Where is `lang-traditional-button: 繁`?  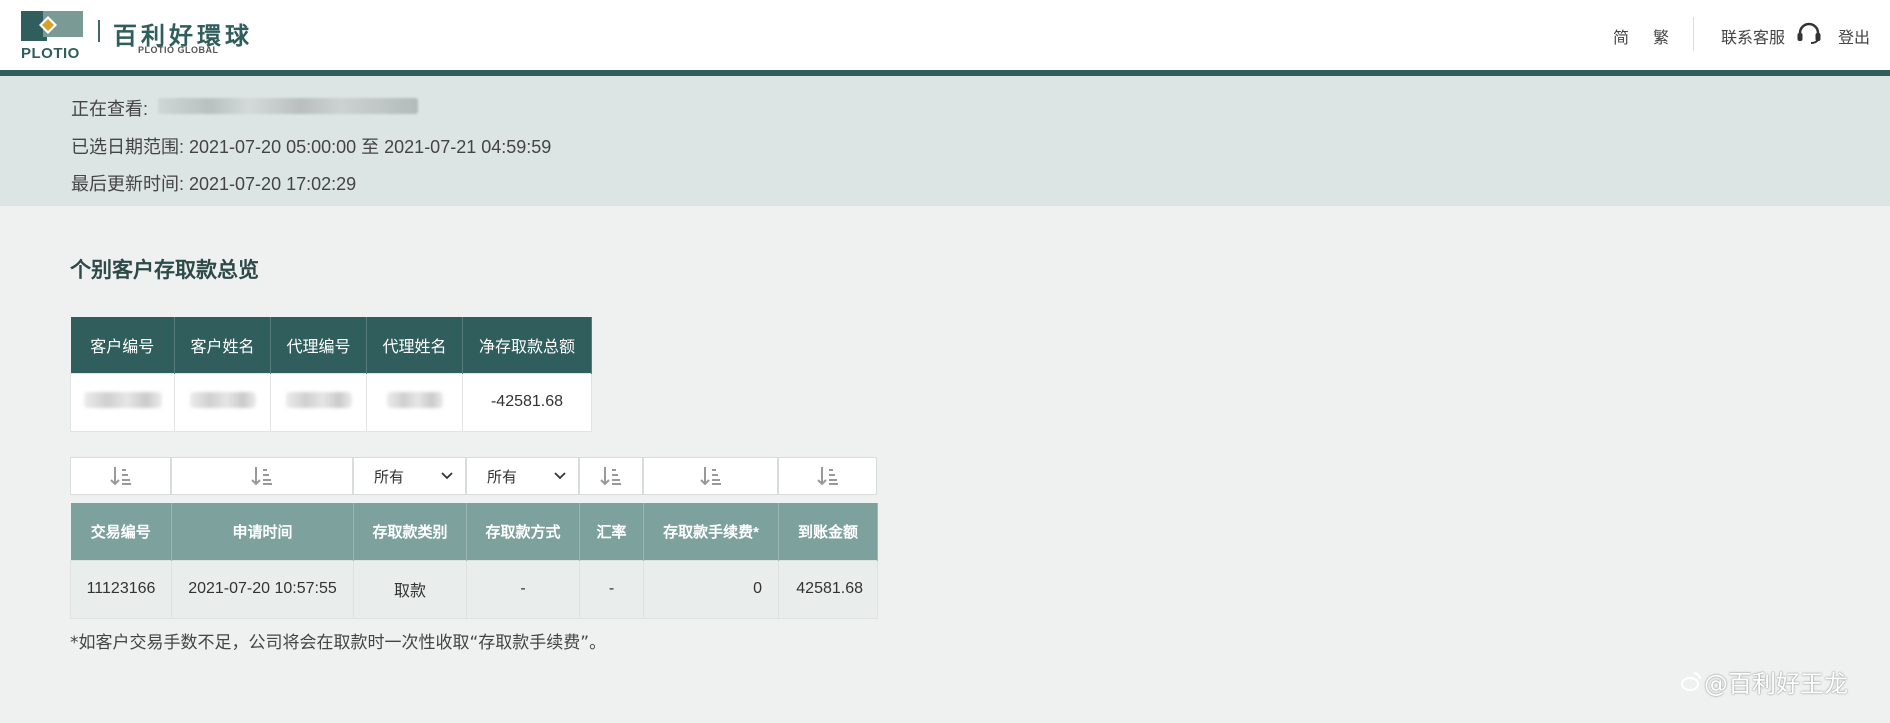
lang-traditional-button: 繁 is located at coordinates (1661, 36).